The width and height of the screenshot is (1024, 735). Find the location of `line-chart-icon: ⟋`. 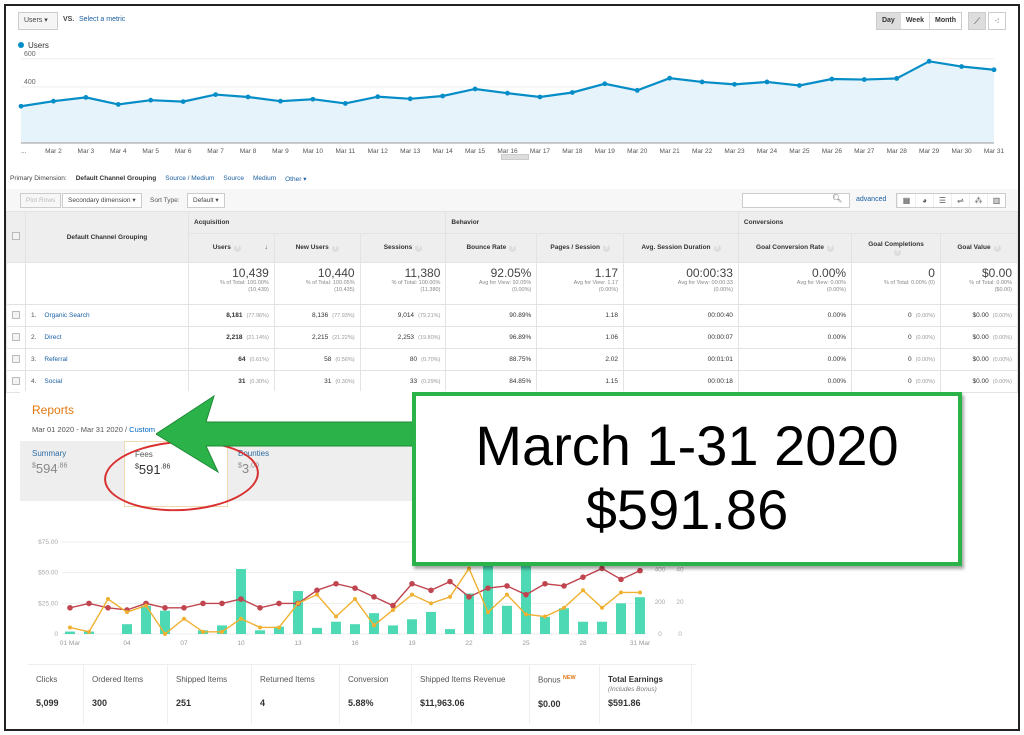

line-chart-icon: ⟋ is located at coordinates (977, 21).